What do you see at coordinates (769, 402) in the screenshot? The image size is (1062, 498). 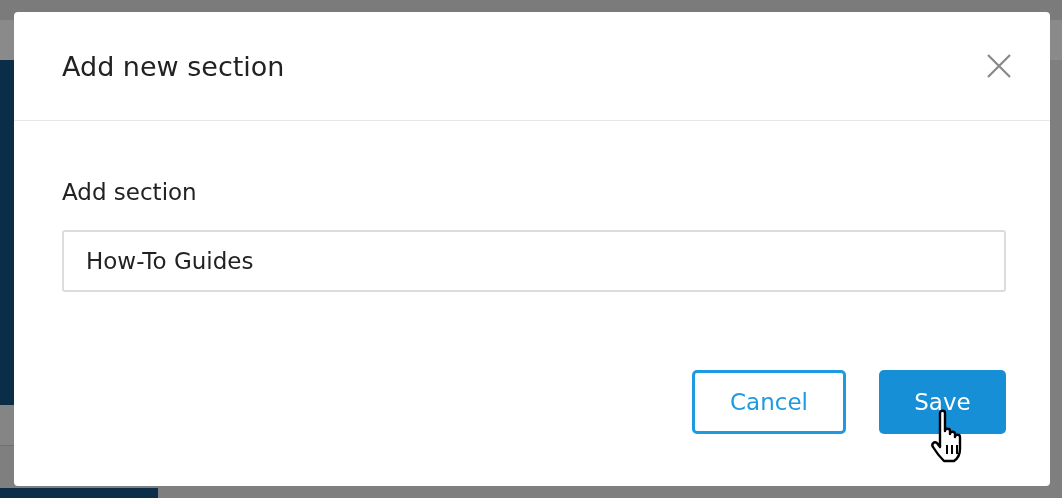 I see `cancel-button: Cancel` at bounding box center [769, 402].